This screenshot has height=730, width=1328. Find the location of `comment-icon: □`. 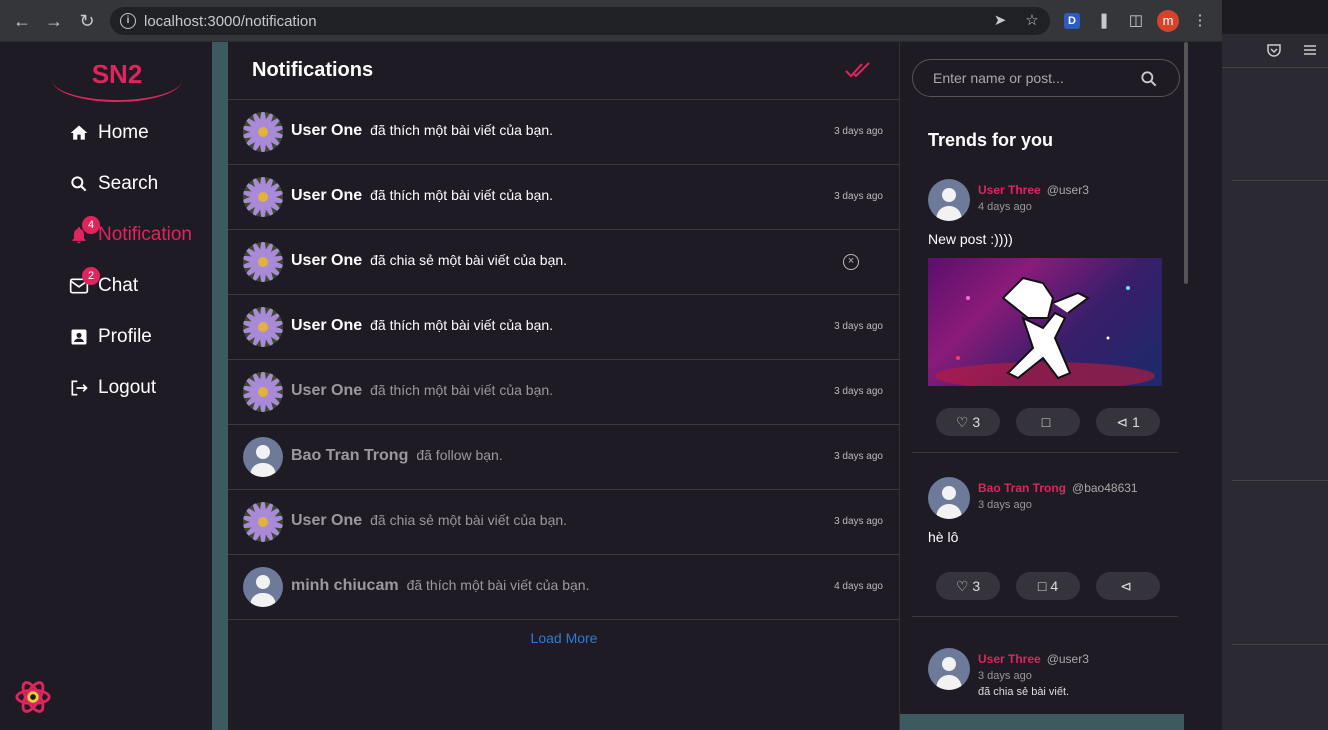

comment-icon: □ is located at coordinates (1042, 586).